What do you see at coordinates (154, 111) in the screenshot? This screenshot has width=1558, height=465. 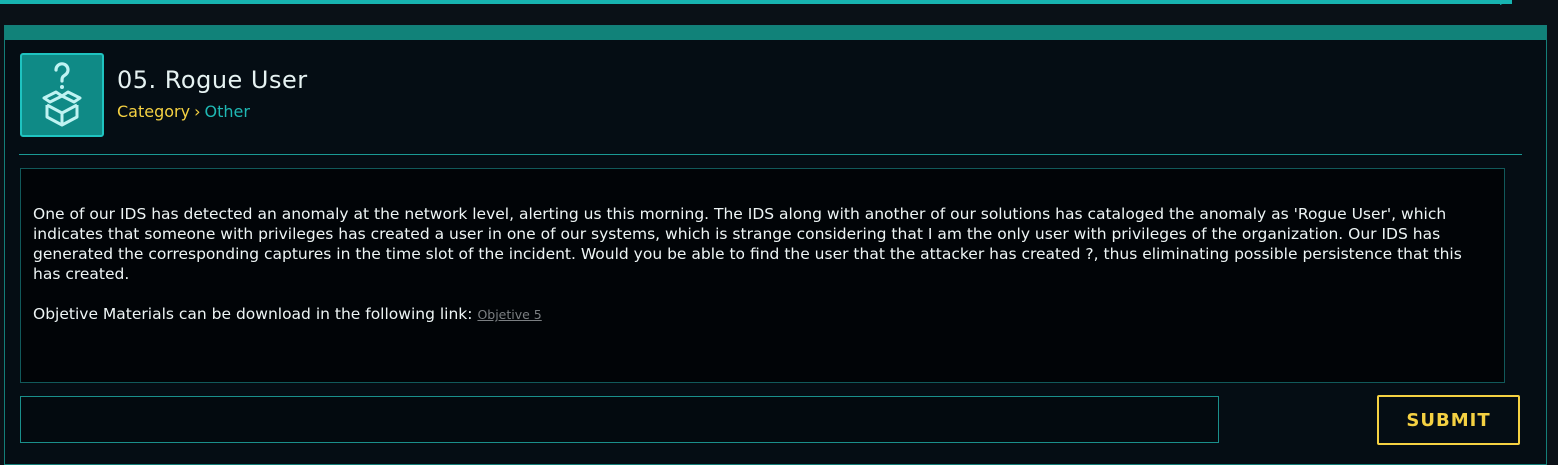 I see `category-label: Category` at bounding box center [154, 111].